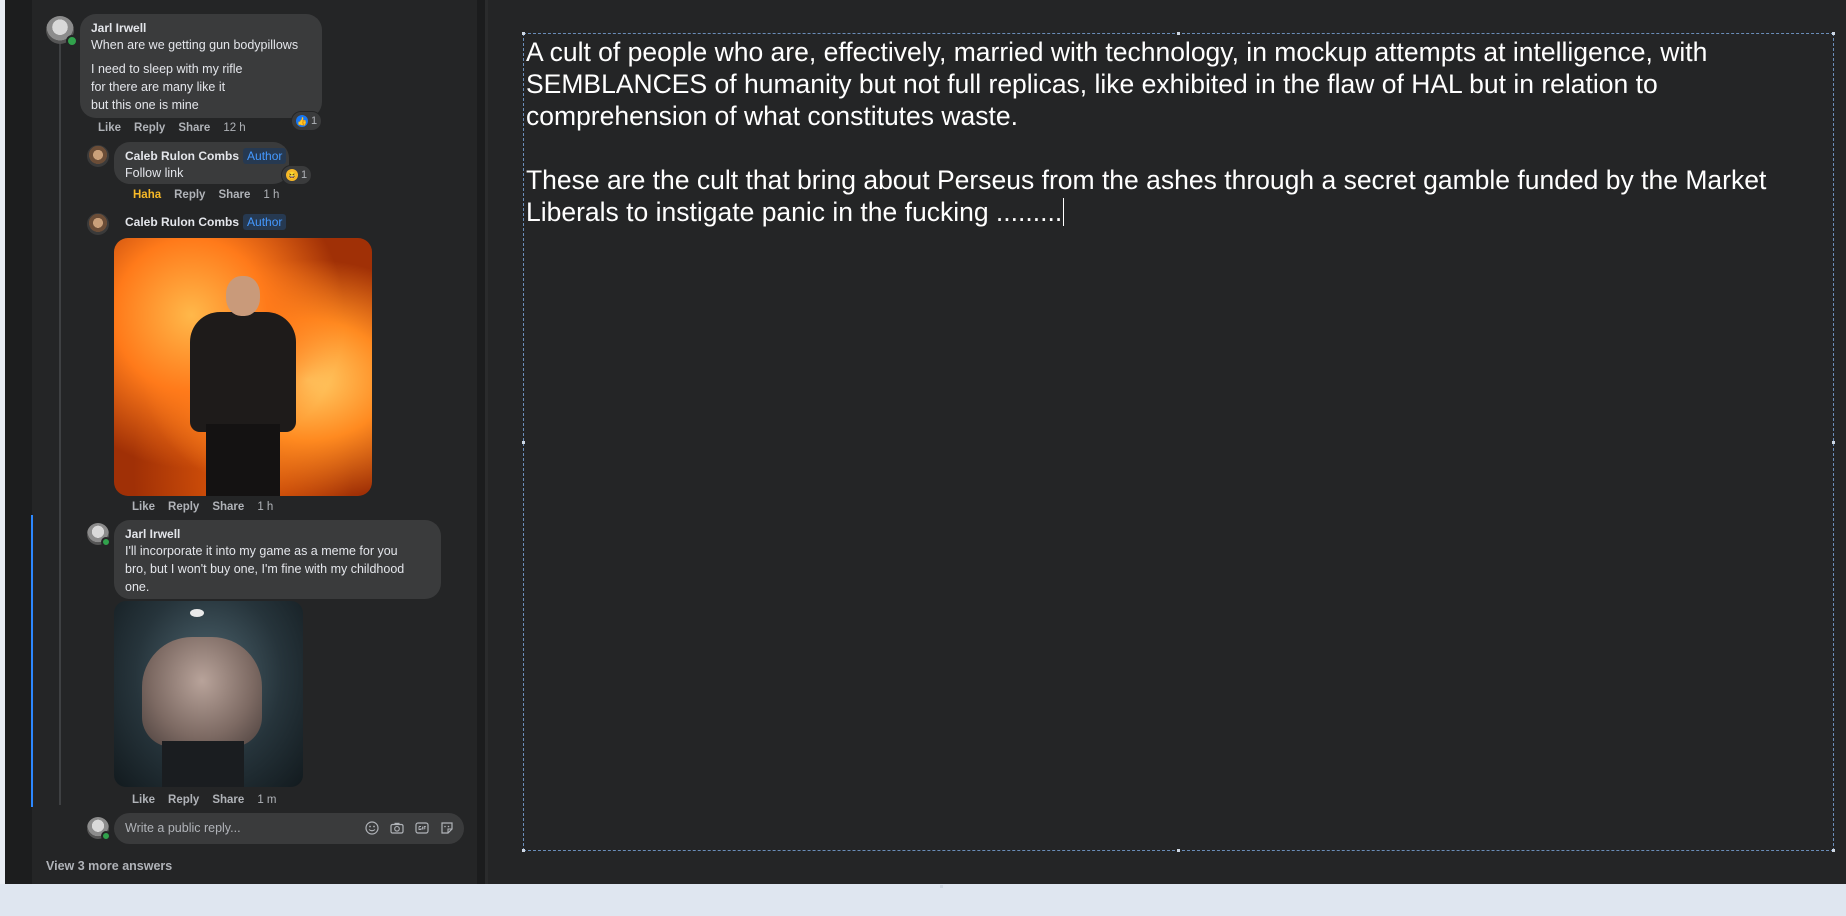 The width and height of the screenshot is (1846, 916). I want to click on sticker-icon, so click(447, 828).